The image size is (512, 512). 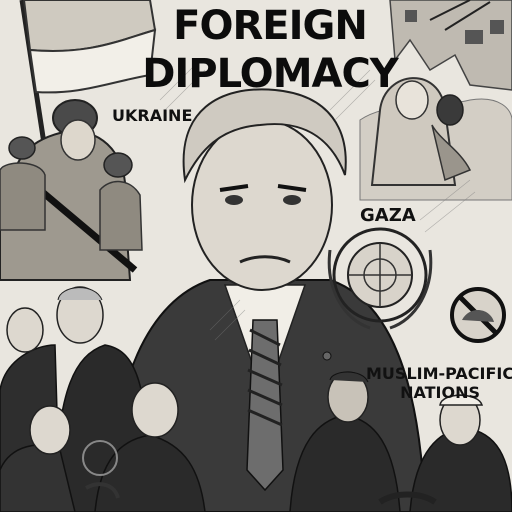 What do you see at coordinates (439, 373) in the screenshot?
I see `label-muslim-pacific-line-1: MUSLIM-PACIFIC` at bounding box center [439, 373].